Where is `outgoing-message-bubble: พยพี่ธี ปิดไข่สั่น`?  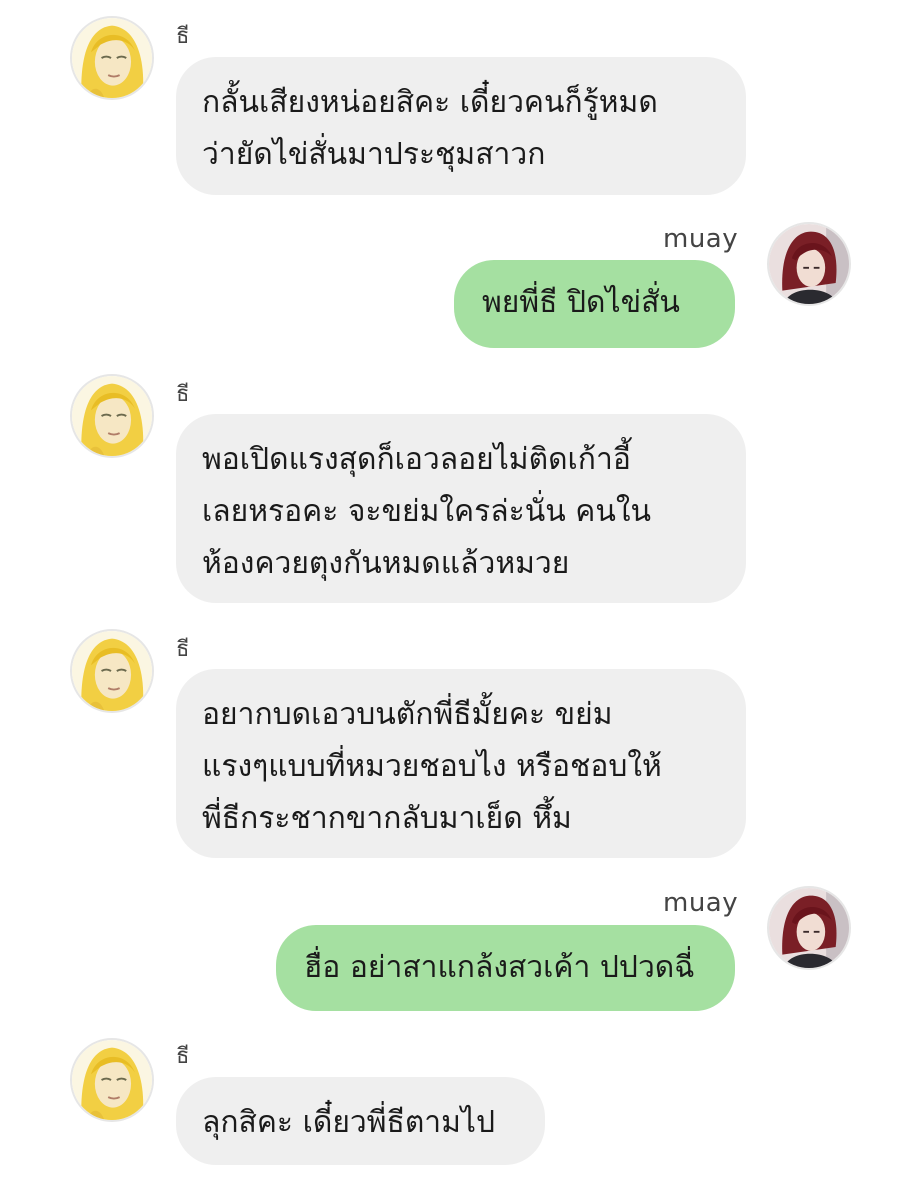 outgoing-message-bubble: พยพี่ธี ปิดไข่สั่น is located at coordinates (594, 304).